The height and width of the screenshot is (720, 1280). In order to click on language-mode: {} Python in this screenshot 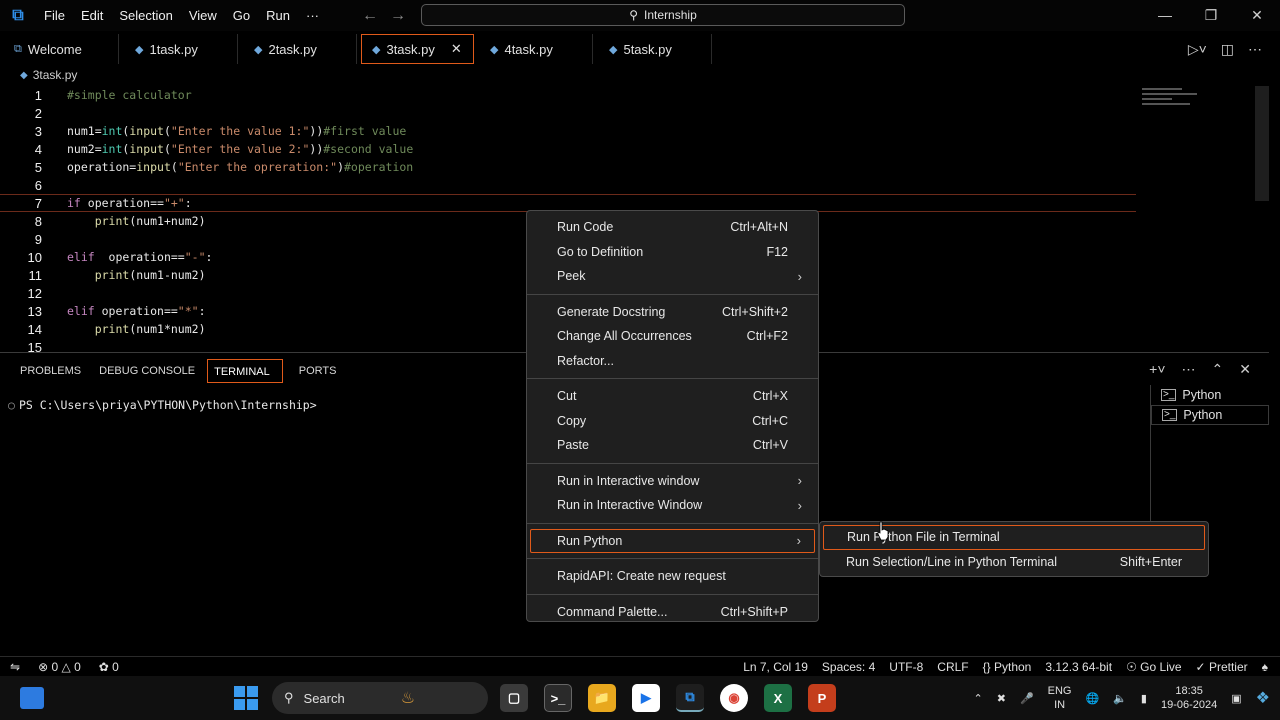, I will do `click(1007, 667)`.